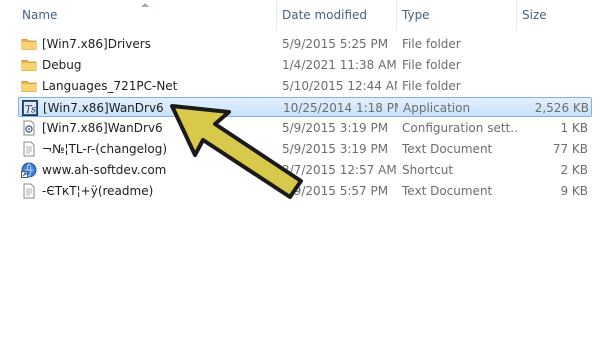  What do you see at coordinates (335, 191) in the screenshot?
I see `file-date-modified: 5/9/2015 5:57 PM` at bounding box center [335, 191].